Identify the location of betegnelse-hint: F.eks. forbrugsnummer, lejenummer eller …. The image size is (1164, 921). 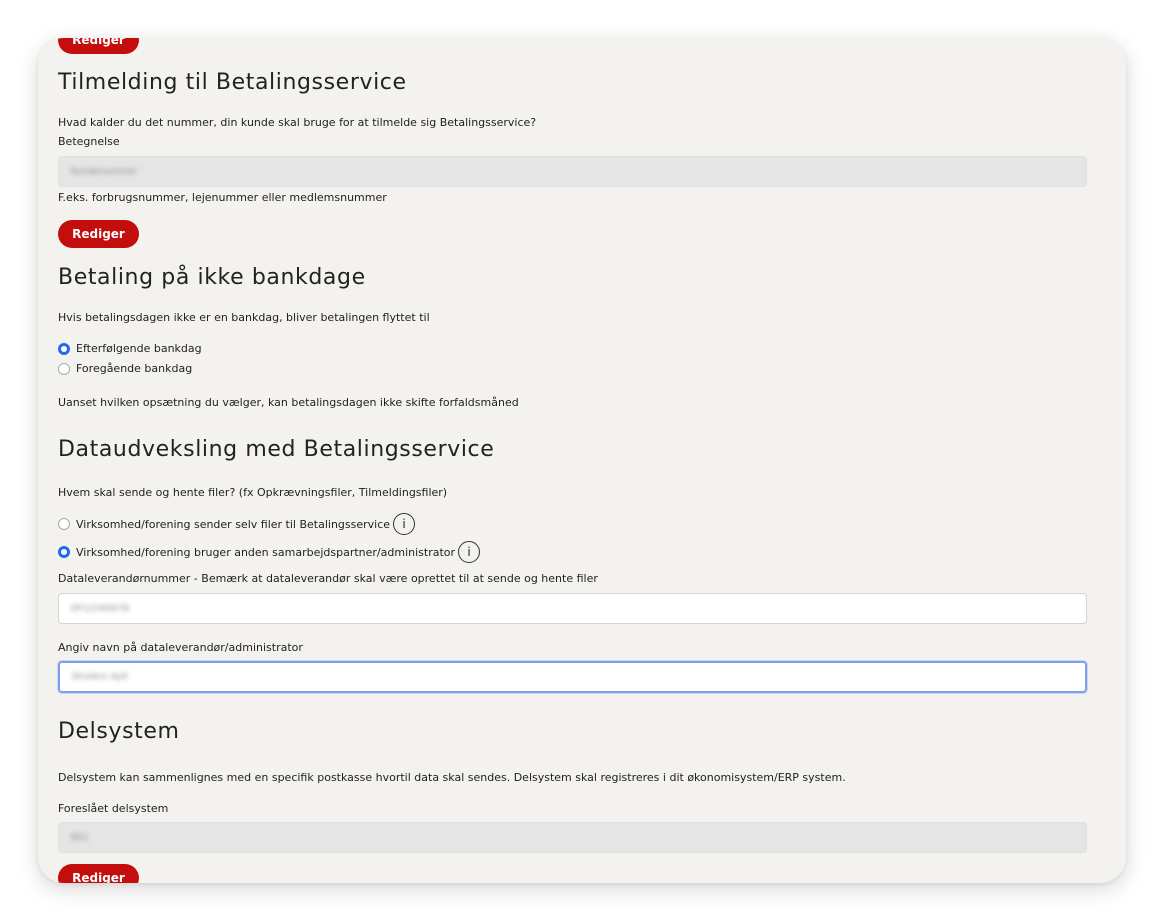
(222, 197).